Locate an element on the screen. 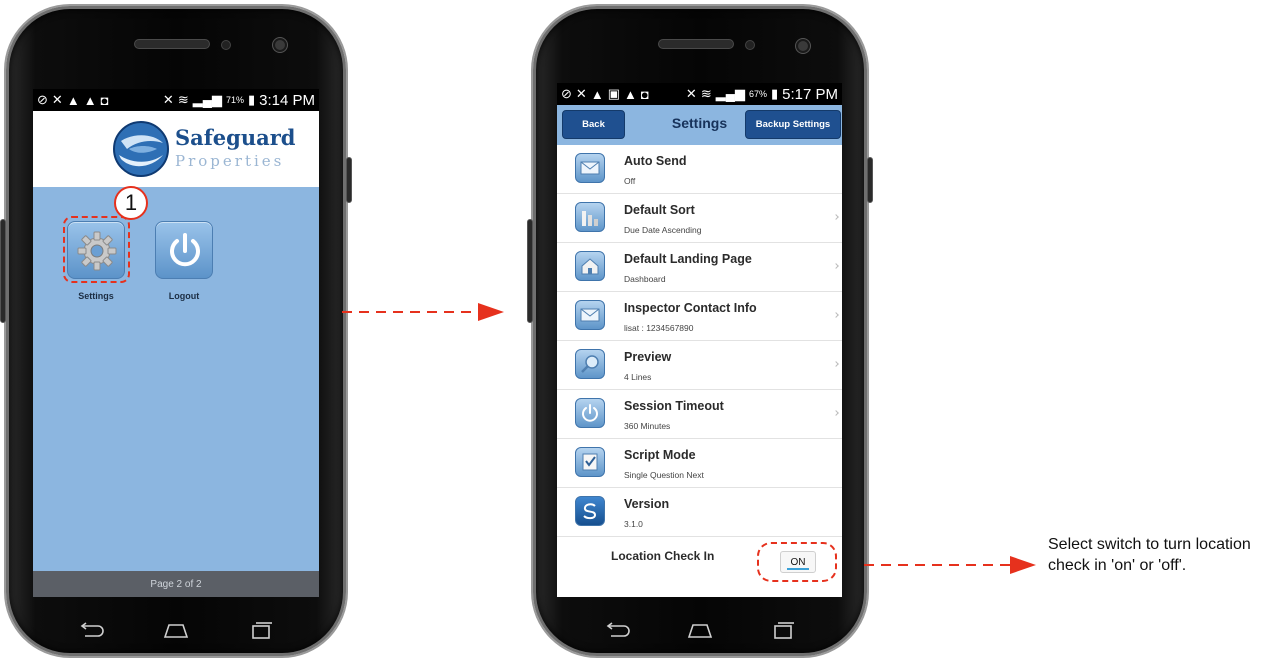 This screenshot has height=662, width=1280. setting-row-auto-send: Auto Send Off is located at coordinates (699, 169).